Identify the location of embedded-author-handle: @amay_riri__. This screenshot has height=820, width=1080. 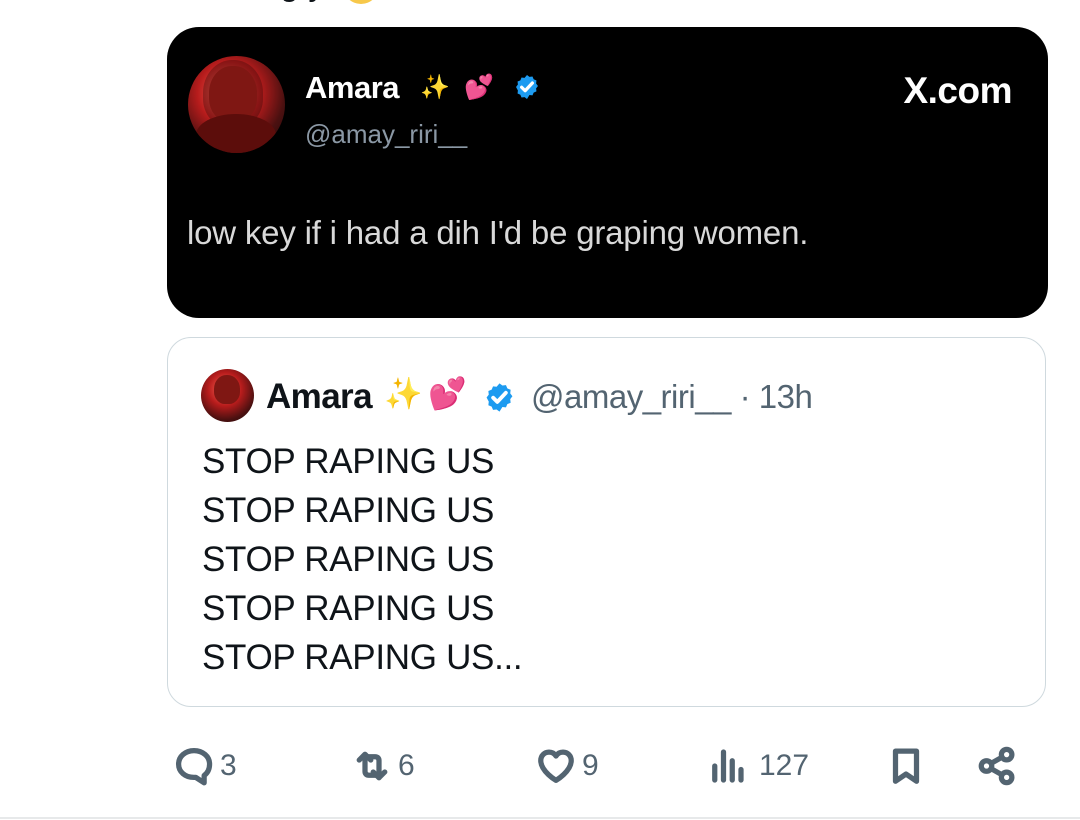
(386, 134).